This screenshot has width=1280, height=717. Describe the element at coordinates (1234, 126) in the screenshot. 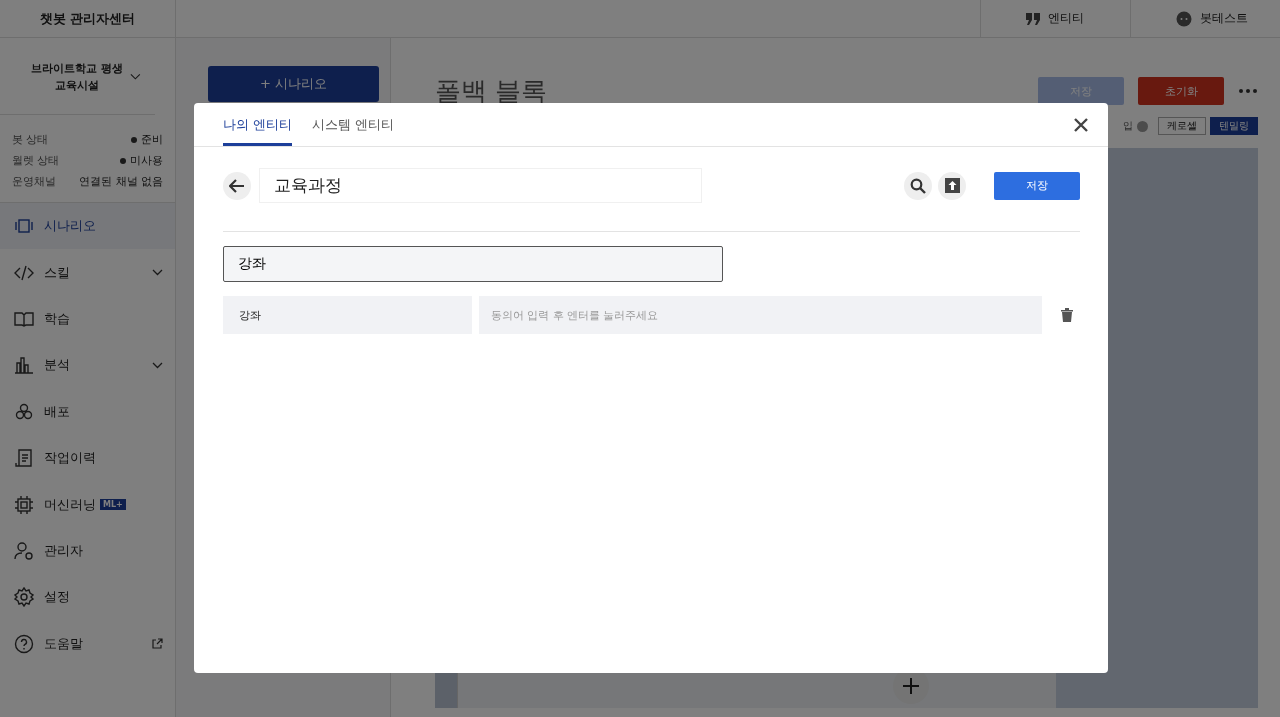

I see `view-toggle: 텐밀링` at that location.